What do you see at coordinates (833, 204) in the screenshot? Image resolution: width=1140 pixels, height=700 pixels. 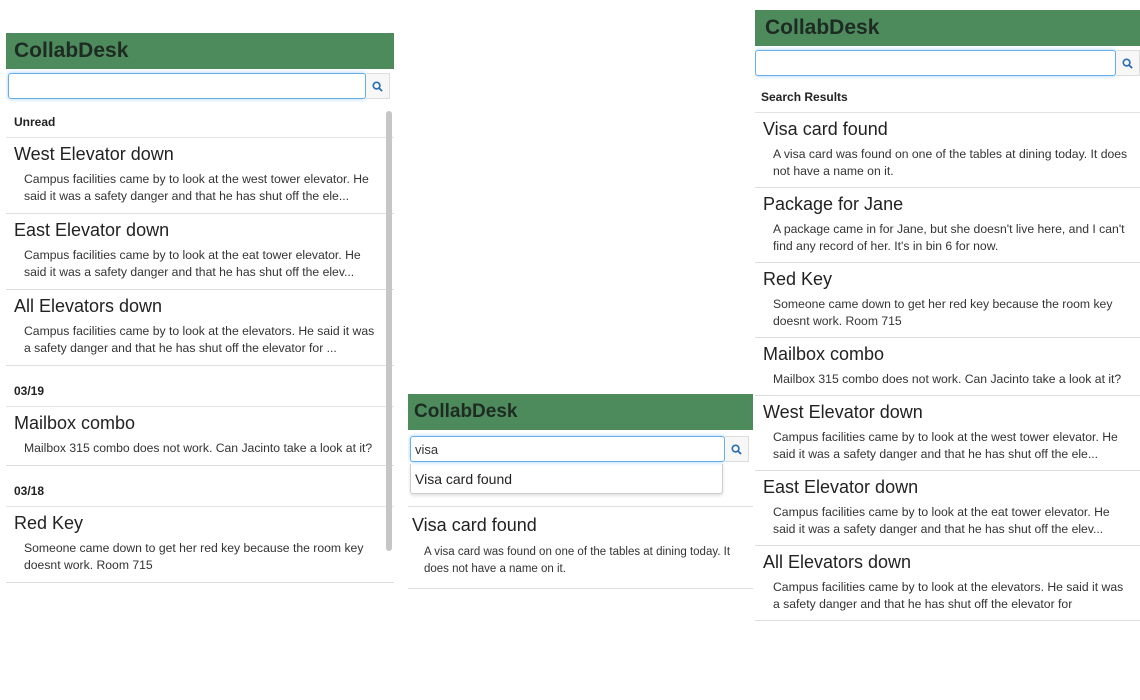 I see `item-title: Package for Jane` at bounding box center [833, 204].